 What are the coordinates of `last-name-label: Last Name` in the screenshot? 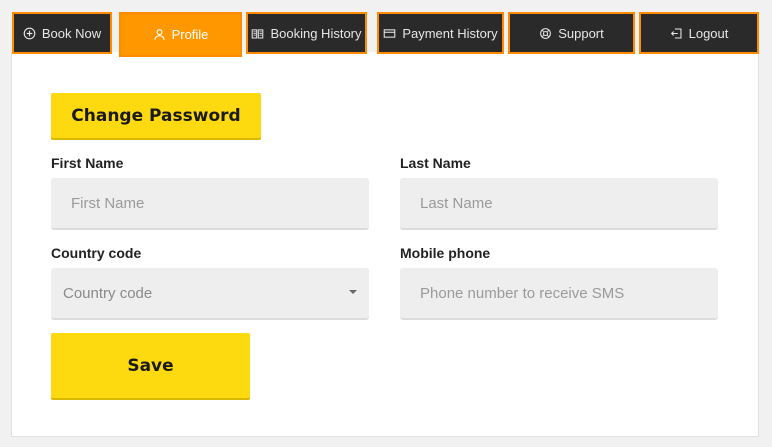 It's located at (435, 163).